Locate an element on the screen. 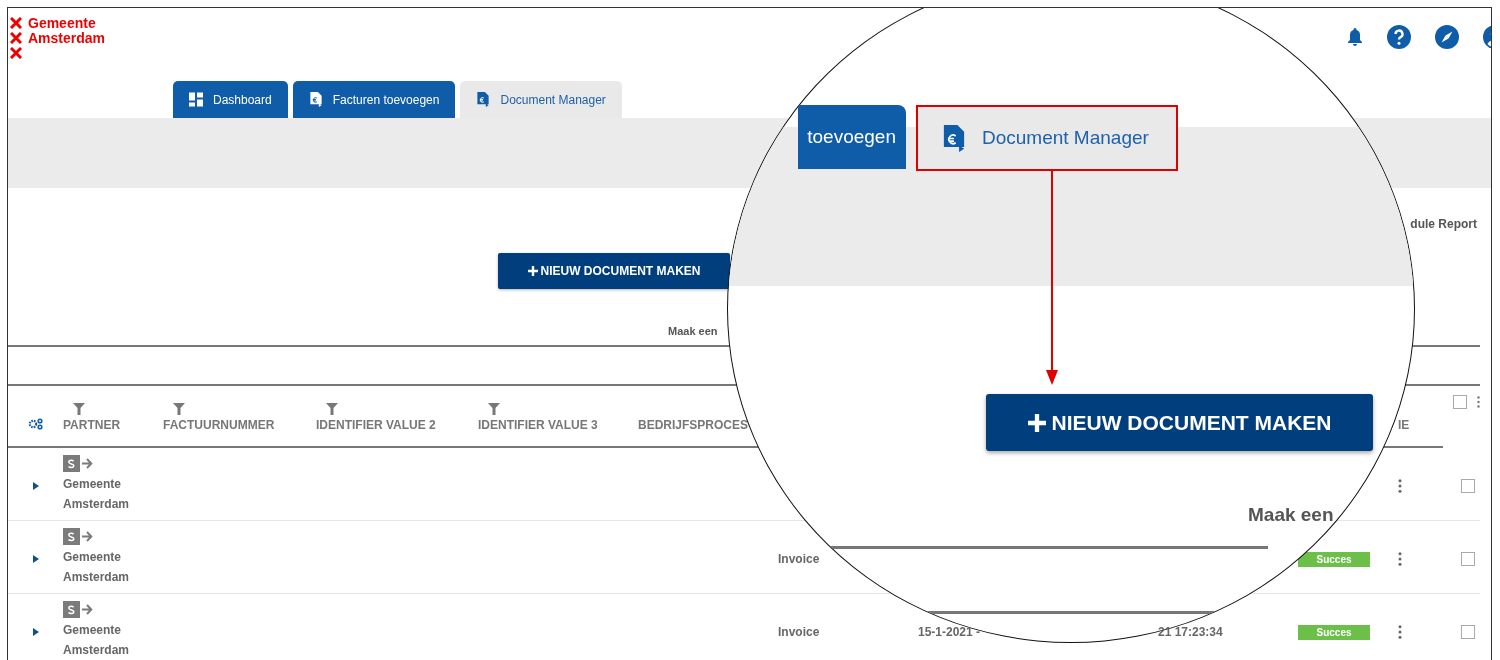 The width and height of the screenshot is (1500, 660). column-header: BEDRIJFSPROCES is located at coordinates (693, 425).